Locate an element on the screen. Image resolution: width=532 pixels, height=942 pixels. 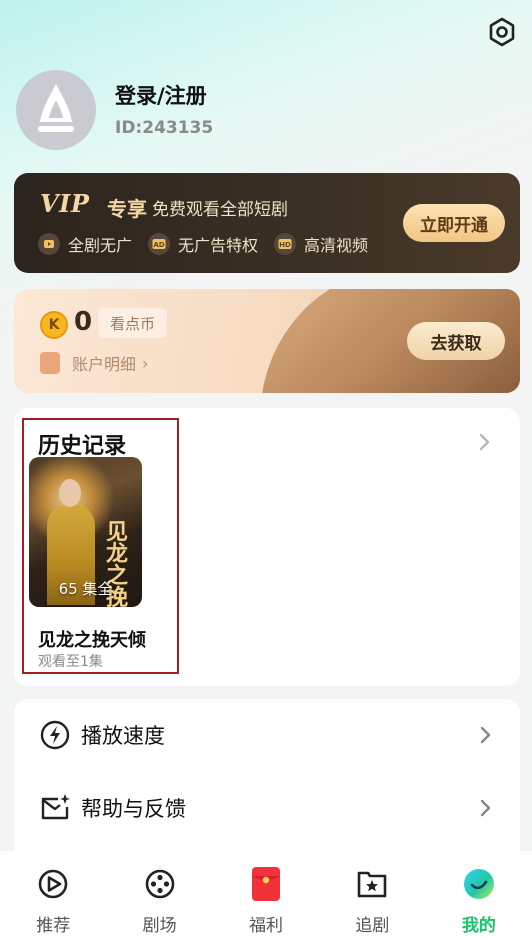
nav-label: 推荐 is located at coordinates (53, 926).